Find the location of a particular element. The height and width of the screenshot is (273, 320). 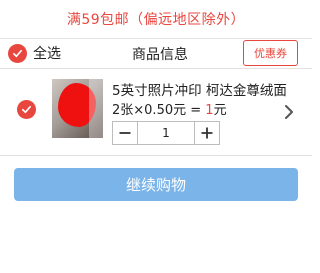

price-line: 2张×0.50元 = 1元 is located at coordinates (169, 108).